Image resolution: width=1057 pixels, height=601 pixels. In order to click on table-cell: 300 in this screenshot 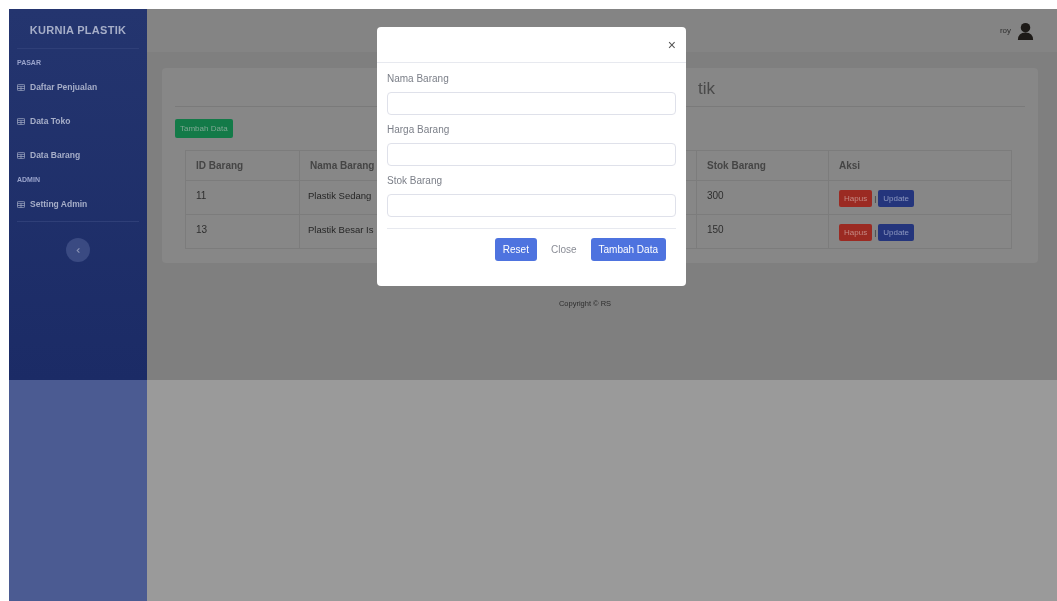, I will do `click(762, 197)`.